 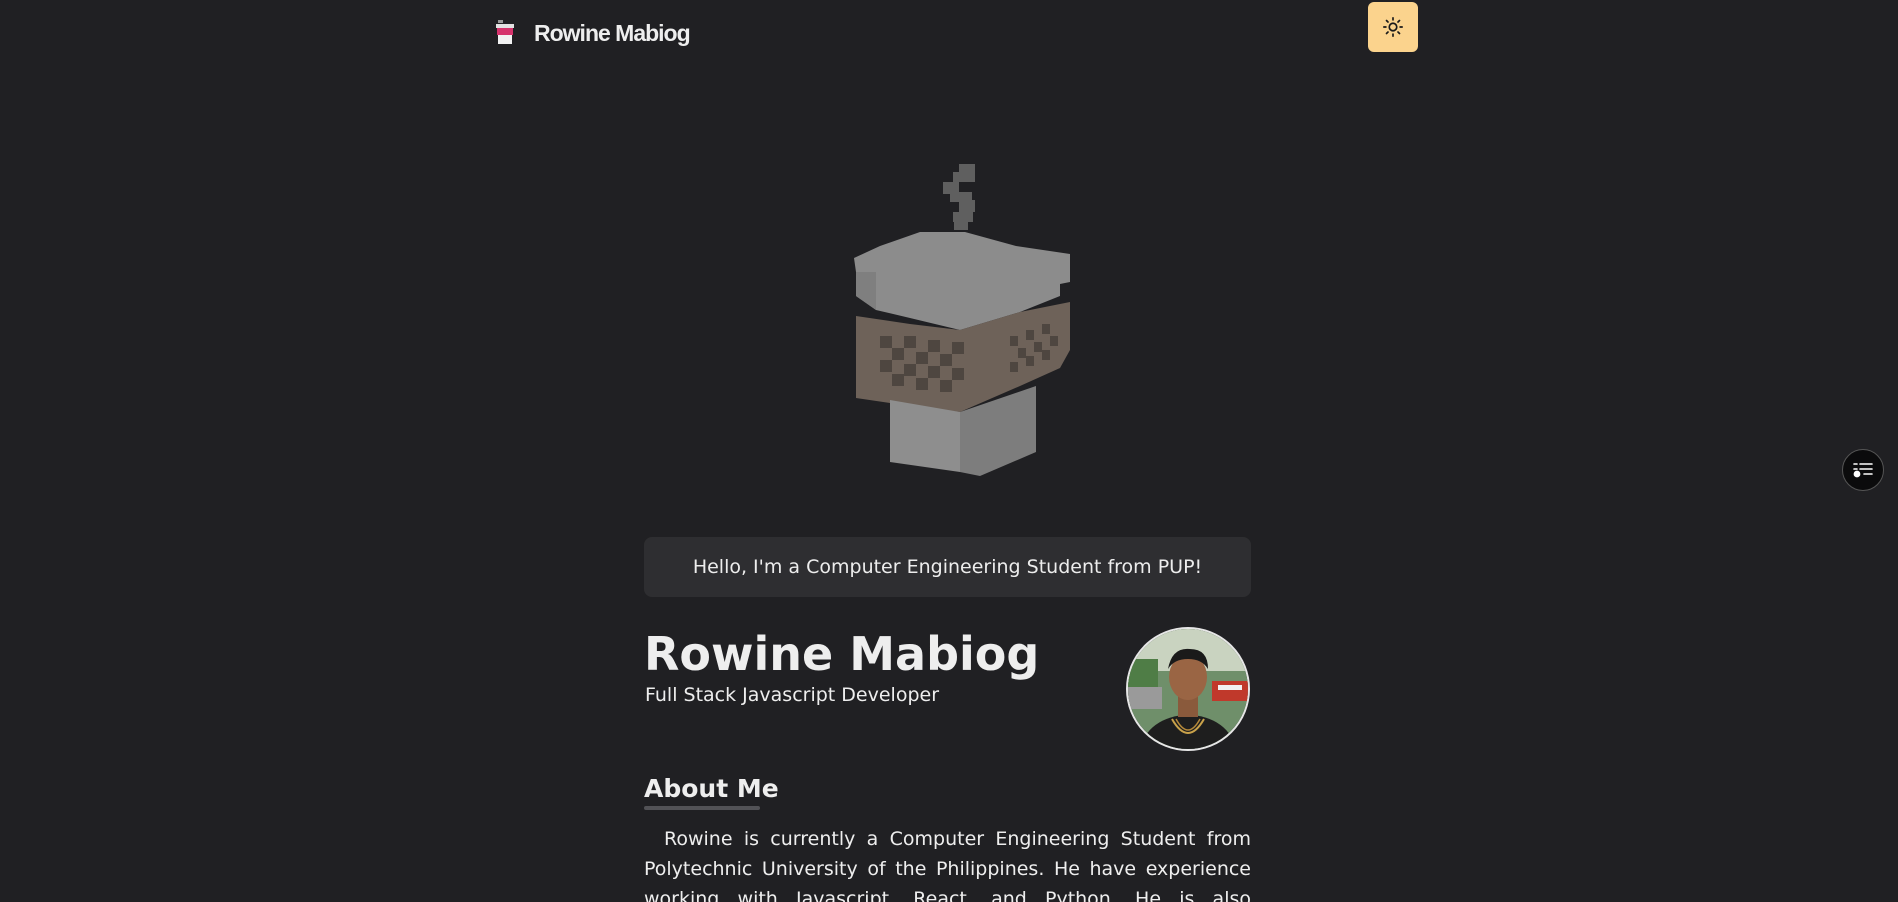 I want to click on voxel-coffee-cup-model, so click(x=950, y=320).